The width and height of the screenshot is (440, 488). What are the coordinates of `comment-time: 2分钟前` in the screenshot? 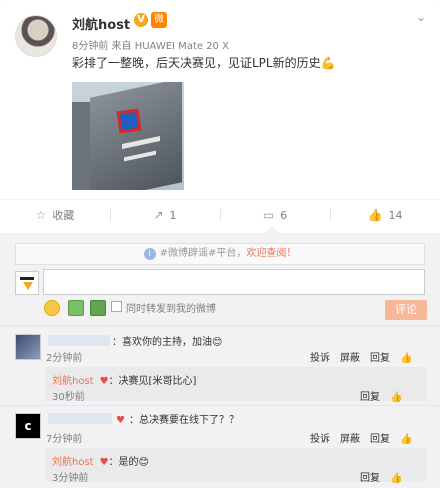 It's located at (64, 358).